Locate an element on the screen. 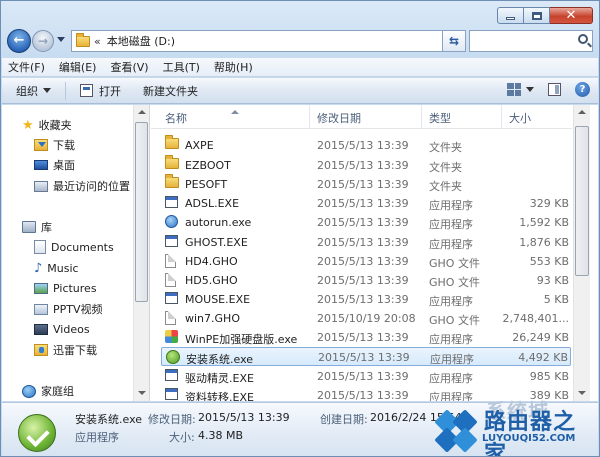 The width and height of the screenshot is (600, 457). close-button: ✕ is located at coordinates (571, 15).